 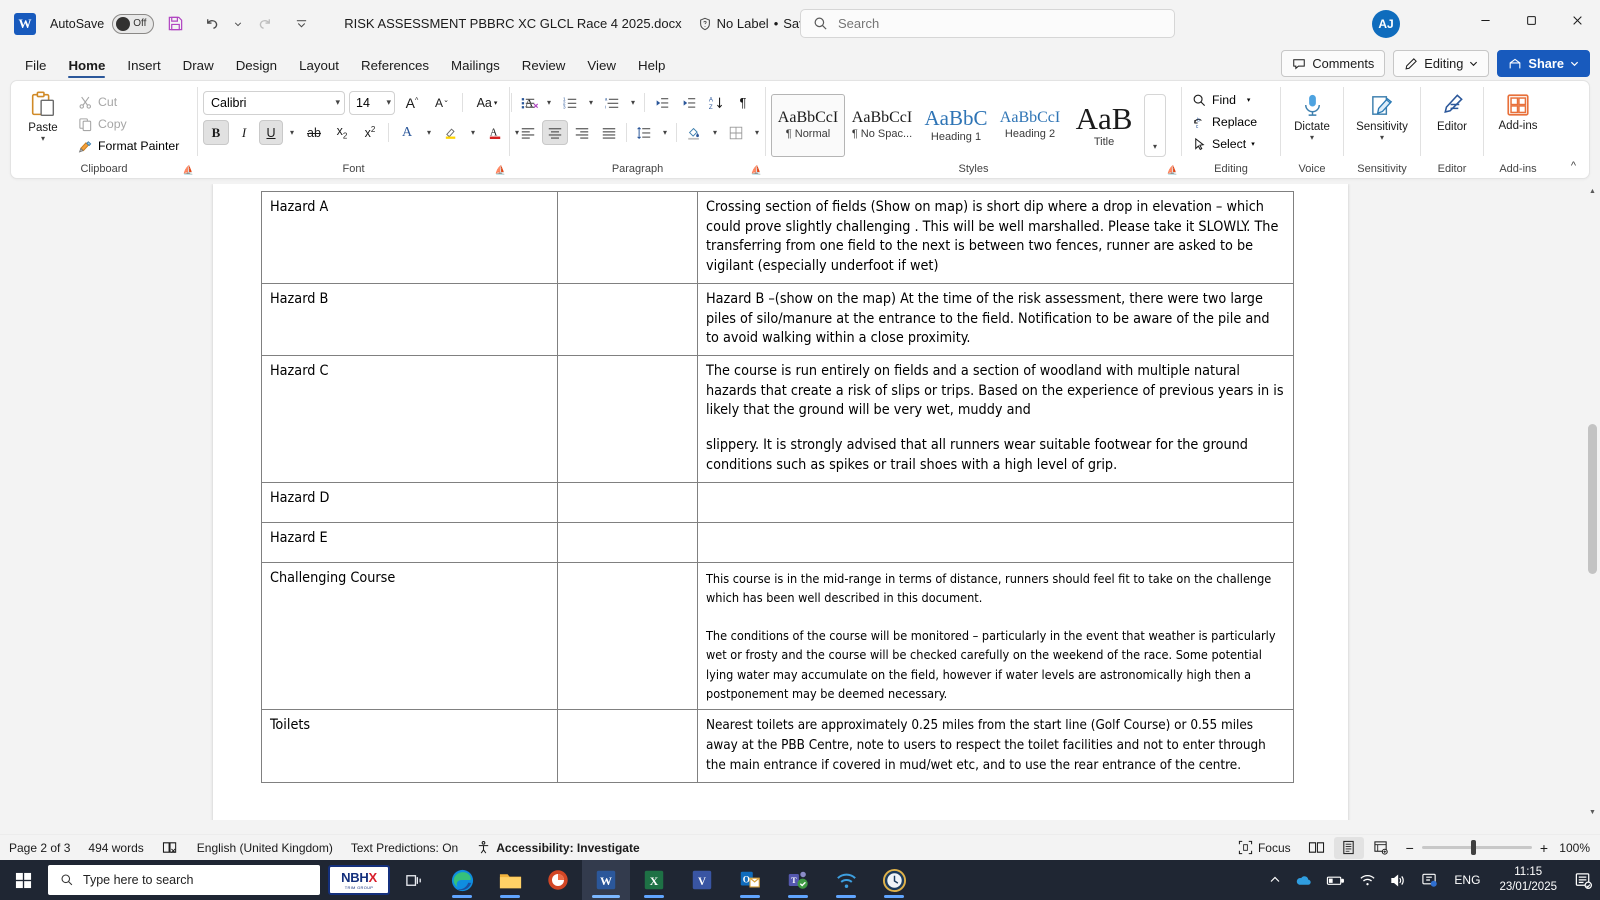 What do you see at coordinates (1312, 137) in the screenshot?
I see `dictate-dropdown-icon: ▾` at bounding box center [1312, 137].